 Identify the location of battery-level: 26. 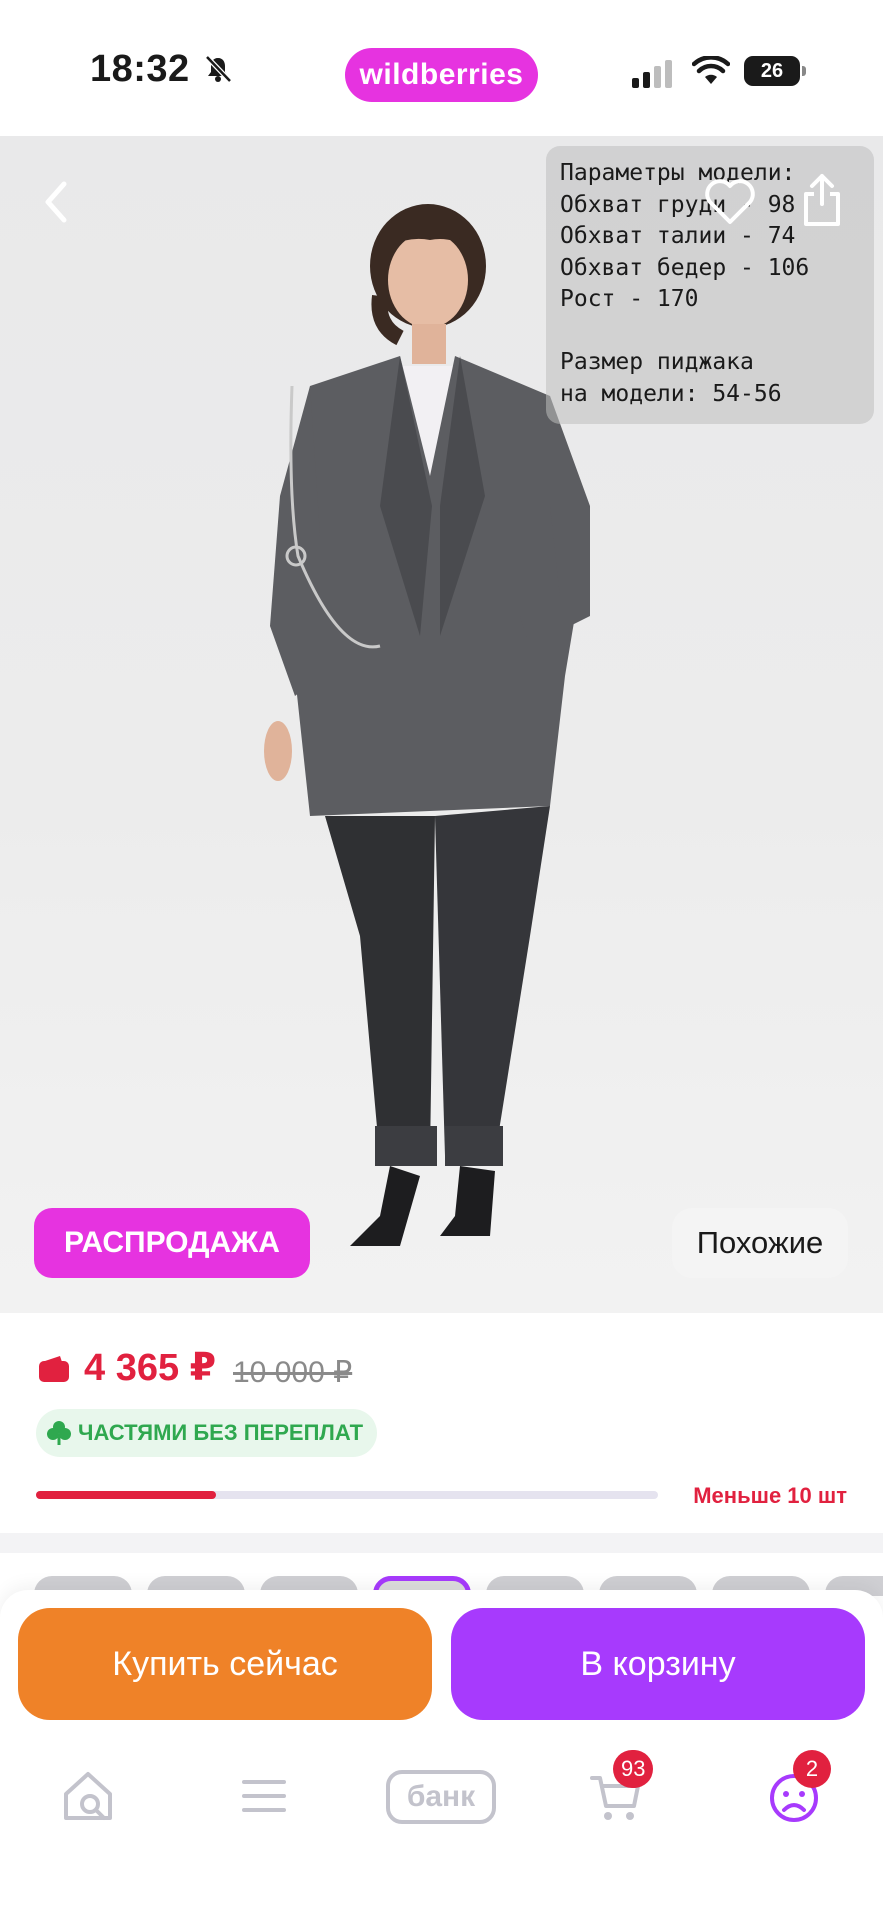
(772, 71).